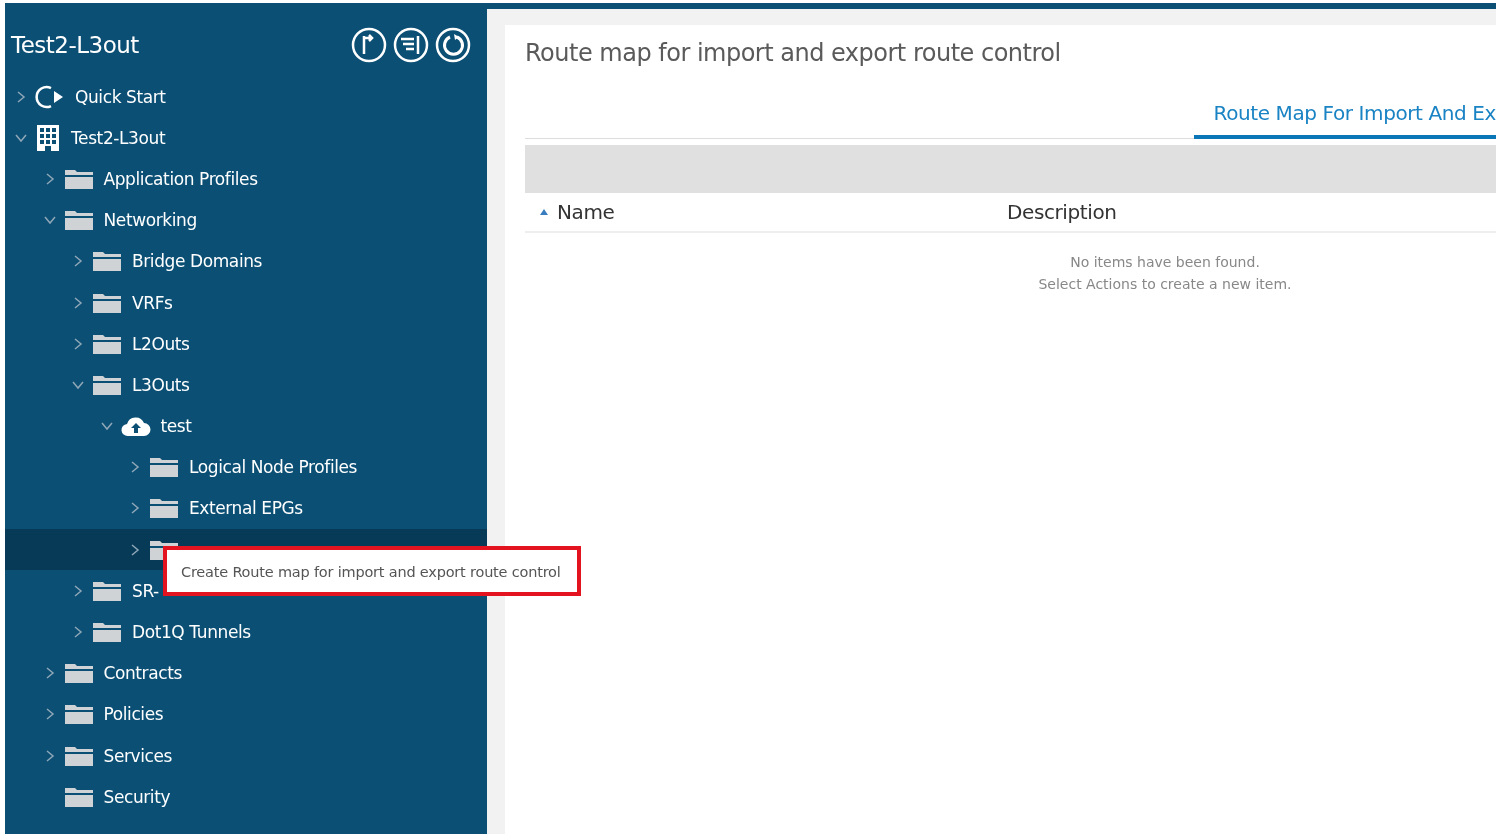 The height and width of the screenshot is (834, 1496). I want to click on tree-item-label: Logical Node Profiles, so click(273, 467).